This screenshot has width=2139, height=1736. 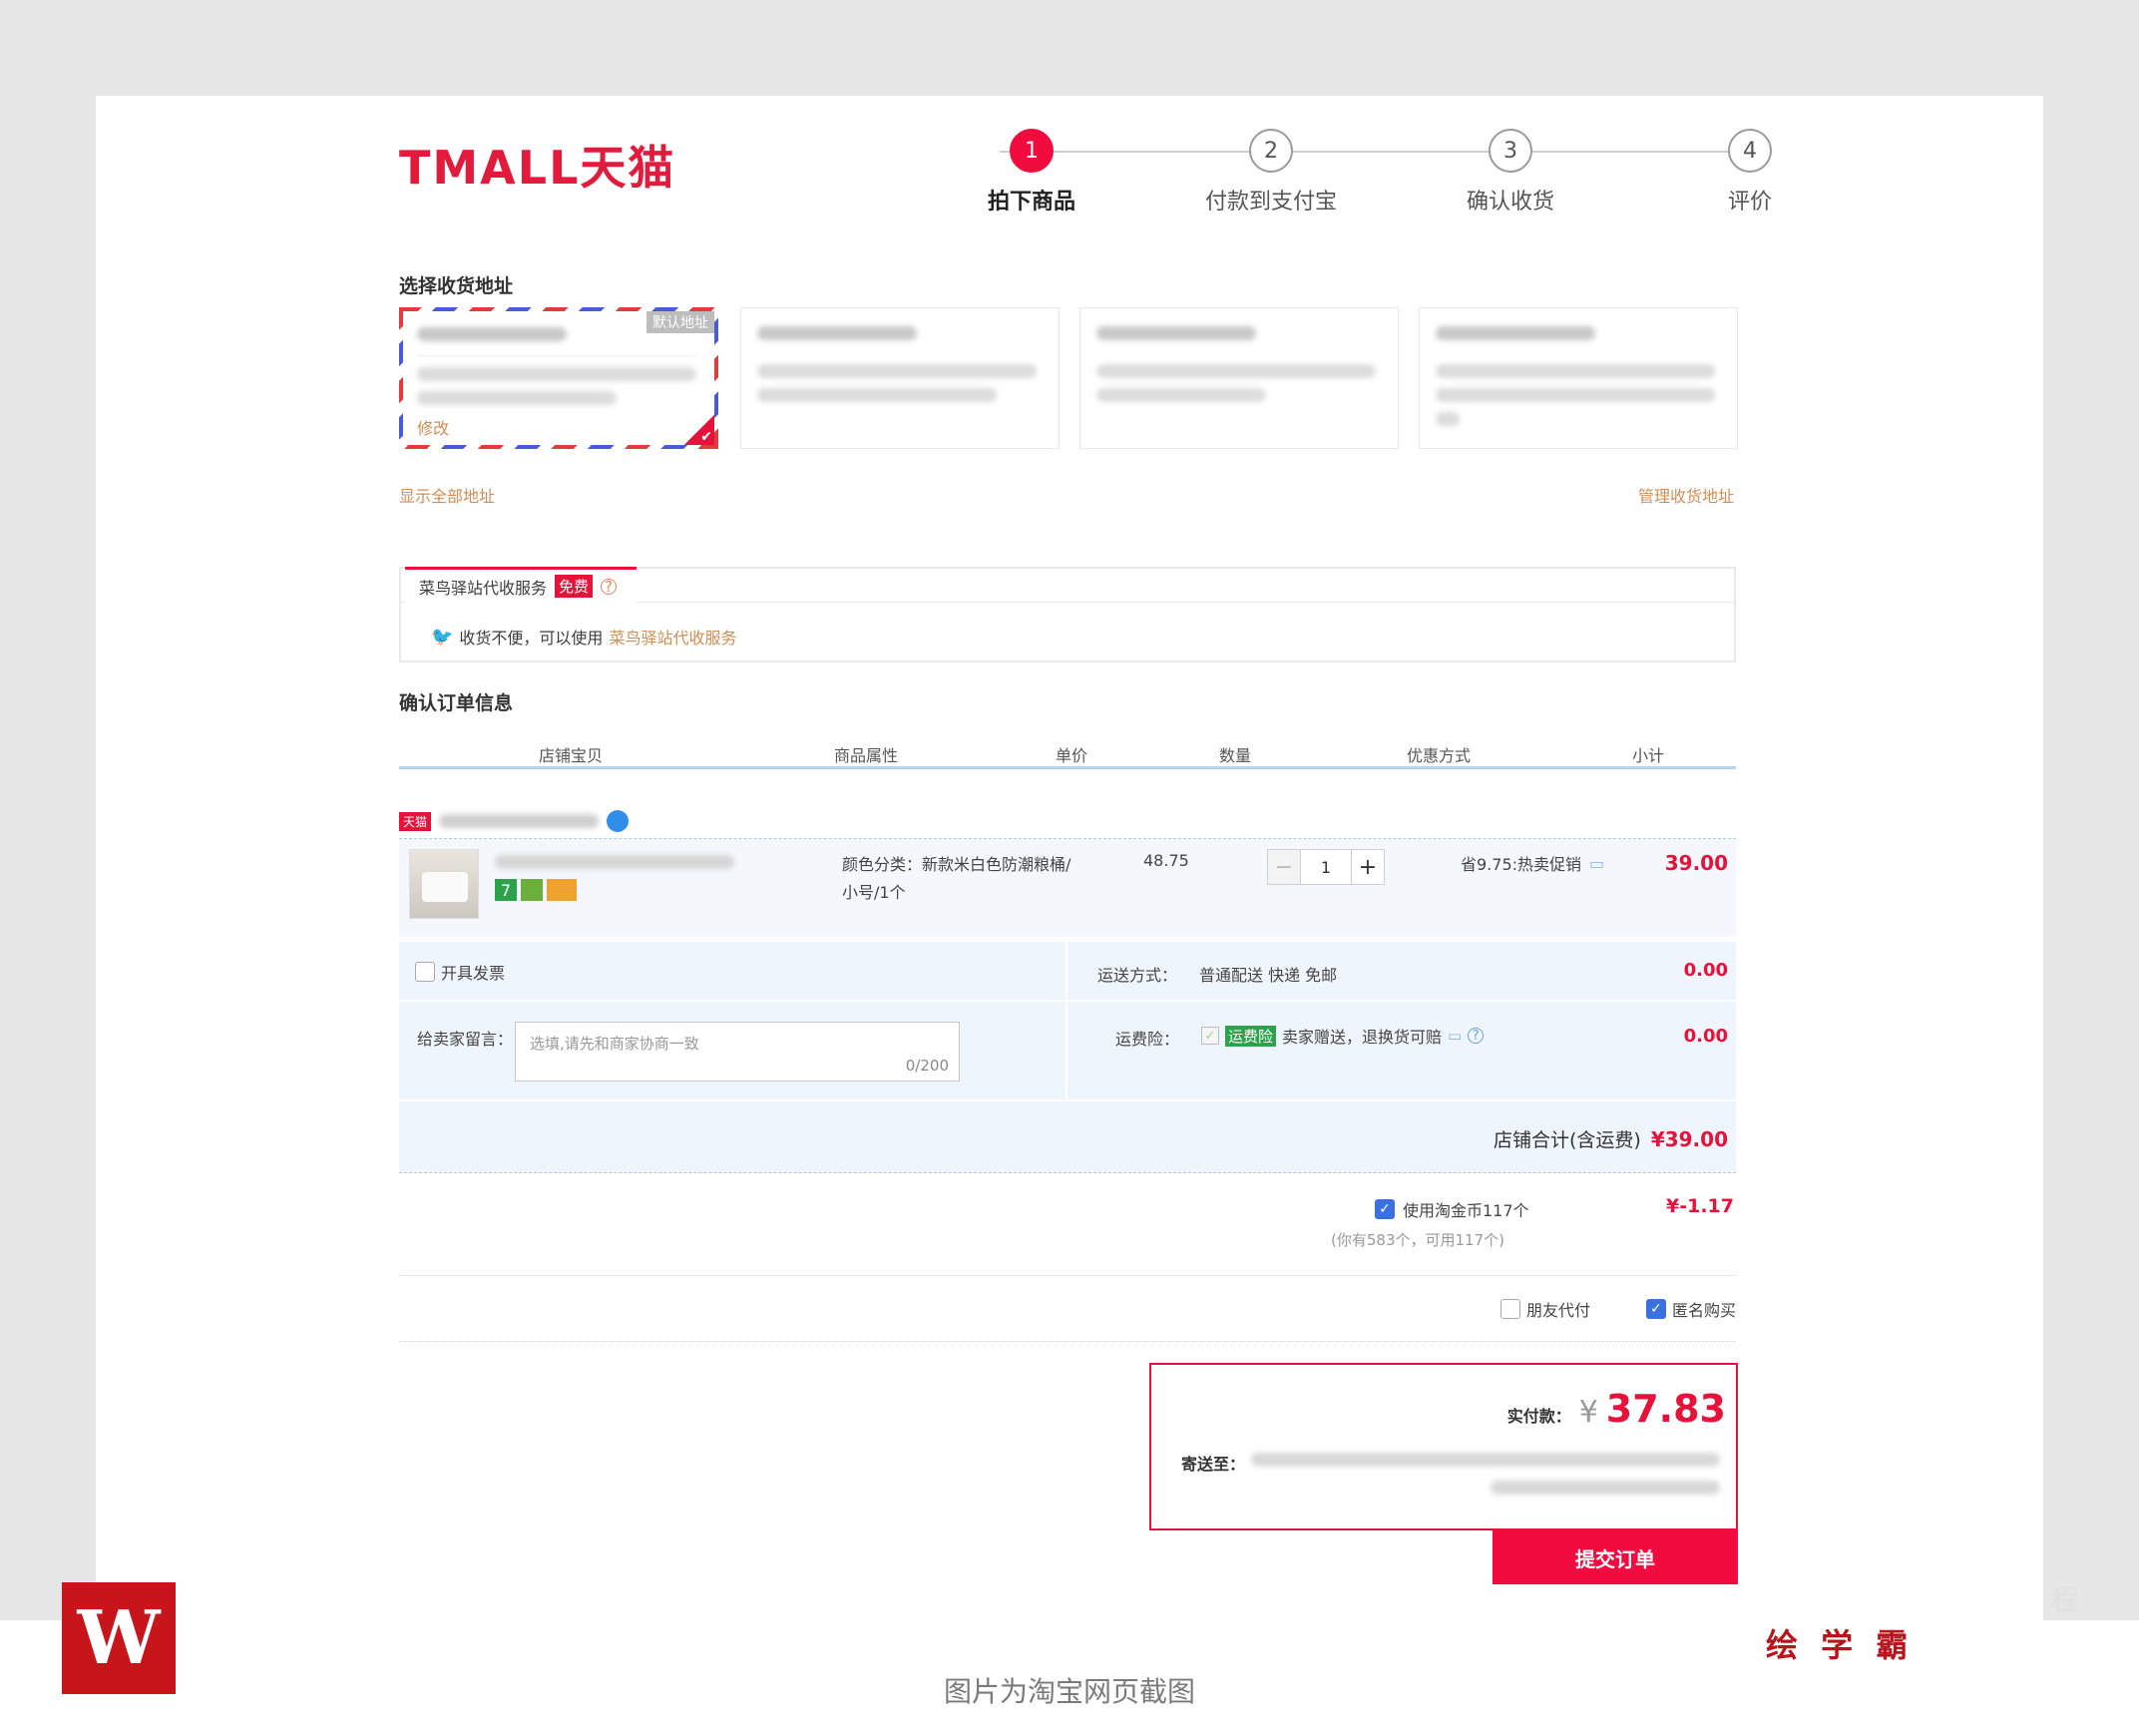 What do you see at coordinates (456, 286) in the screenshot?
I see `address-section-title: 选择收货地址` at bounding box center [456, 286].